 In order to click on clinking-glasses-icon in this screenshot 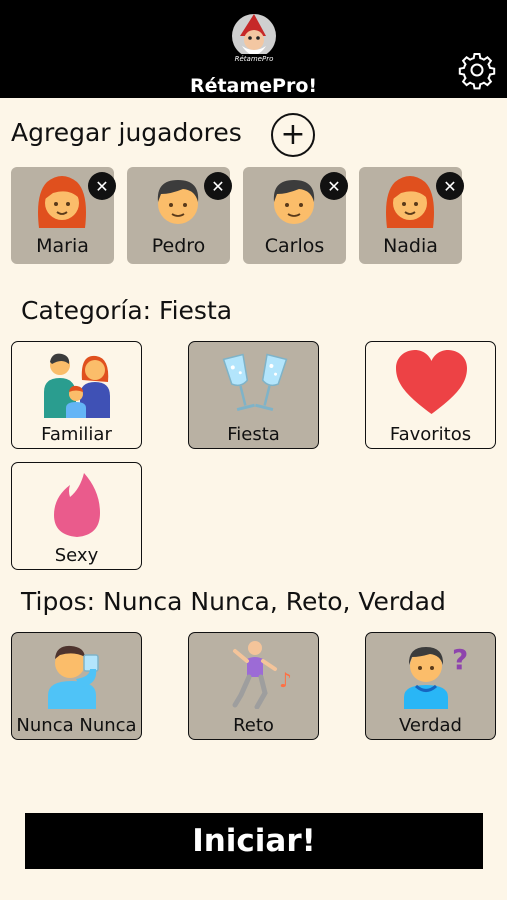, I will do `click(255, 382)`.